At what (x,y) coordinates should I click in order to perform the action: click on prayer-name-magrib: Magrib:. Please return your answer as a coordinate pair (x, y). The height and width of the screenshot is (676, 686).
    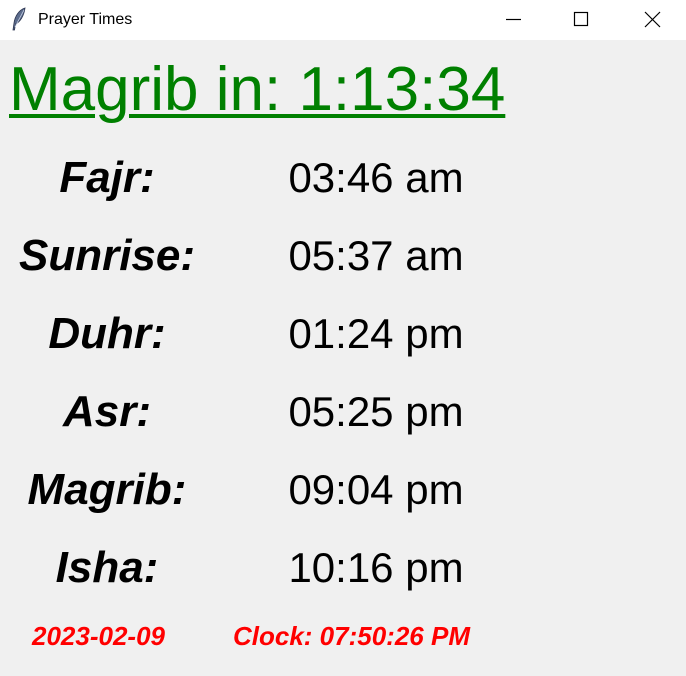
    Looking at the image, I should click on (107, 489).